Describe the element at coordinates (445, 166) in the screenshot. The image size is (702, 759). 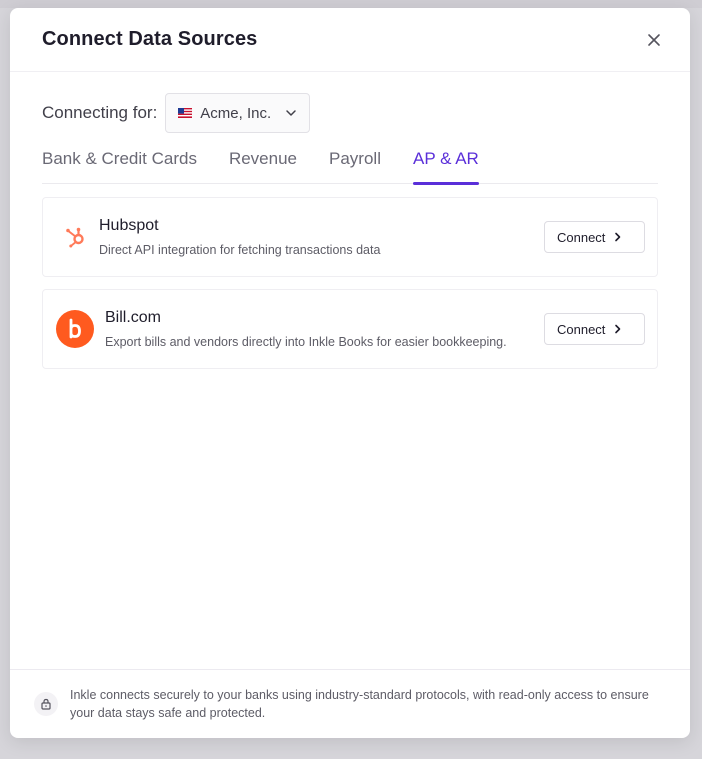
I see `tab-ap-ar: AP & AR` at that location.